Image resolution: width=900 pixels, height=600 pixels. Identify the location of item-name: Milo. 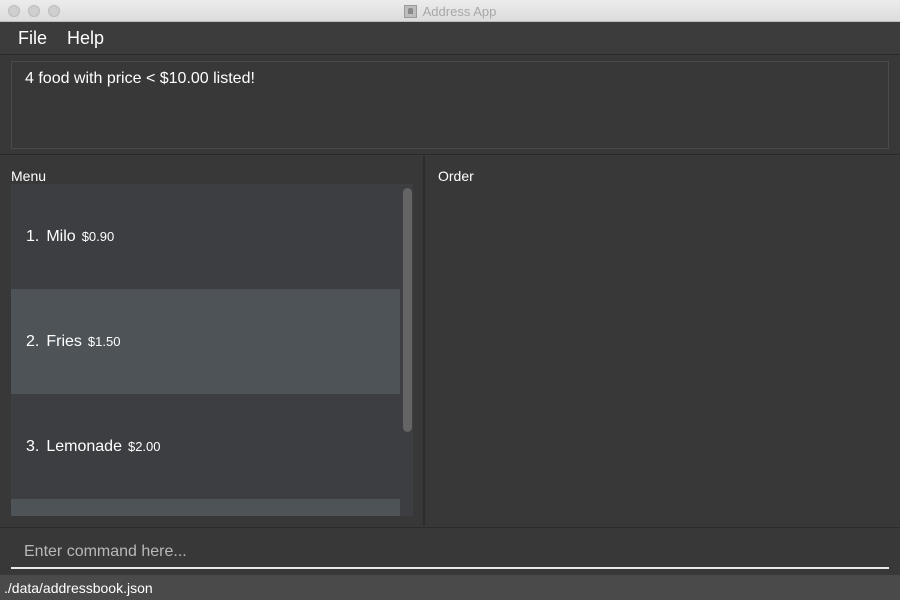
(61, 236).